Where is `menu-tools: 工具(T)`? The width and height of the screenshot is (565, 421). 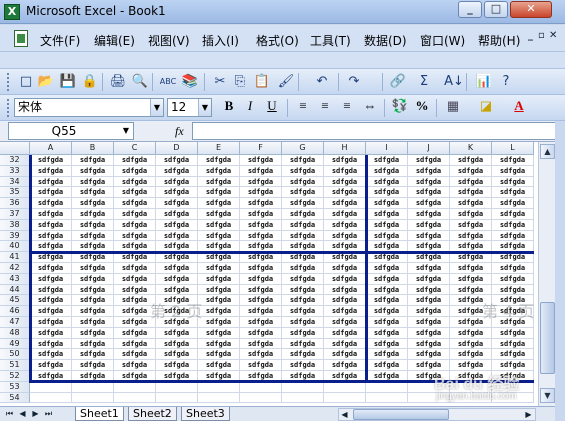 menu-tools: 工具(T) is located at coordinates (330, 40).